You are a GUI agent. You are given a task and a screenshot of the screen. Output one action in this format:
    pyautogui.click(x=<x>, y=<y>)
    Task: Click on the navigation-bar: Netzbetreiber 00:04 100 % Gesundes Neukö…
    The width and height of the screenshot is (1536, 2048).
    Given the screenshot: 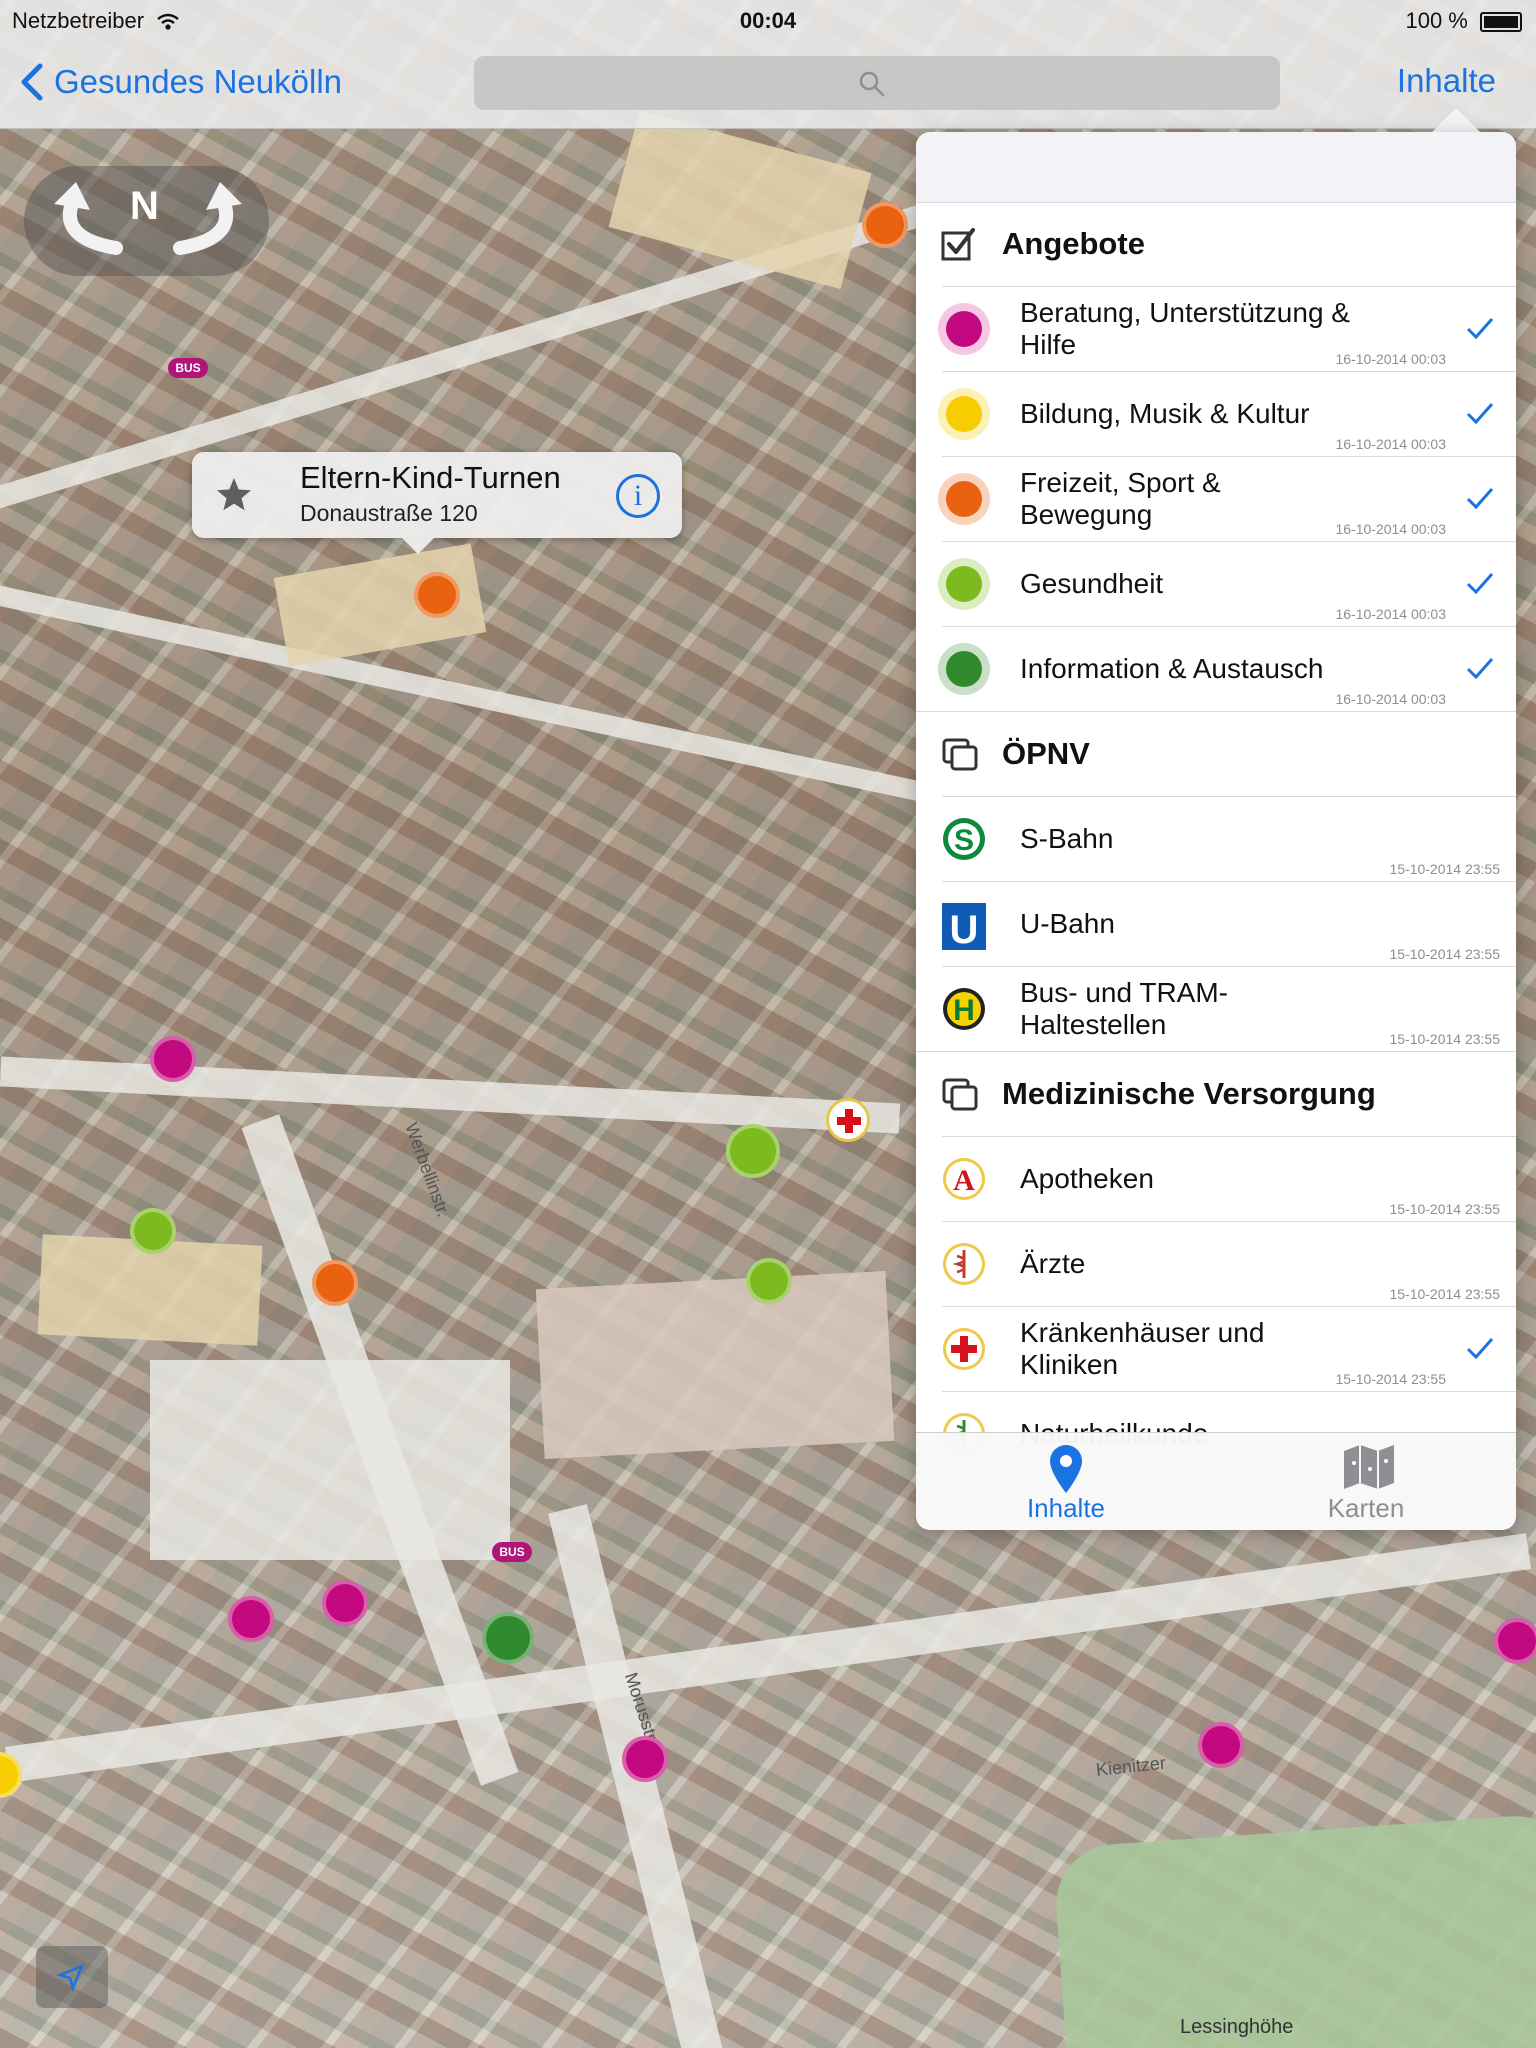 What is the action you would take?
    pyautogui.click(x=768, y=64)
    